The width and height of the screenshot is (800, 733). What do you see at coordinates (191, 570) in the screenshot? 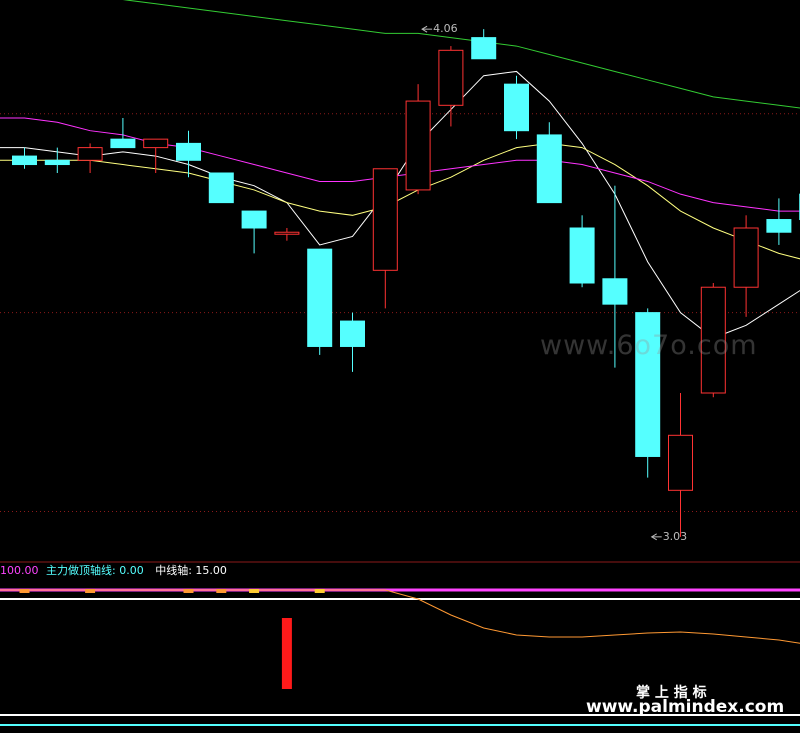
I see `legend-mid-axis: 中线轴: 15.00` at bounding box center [191, 570].